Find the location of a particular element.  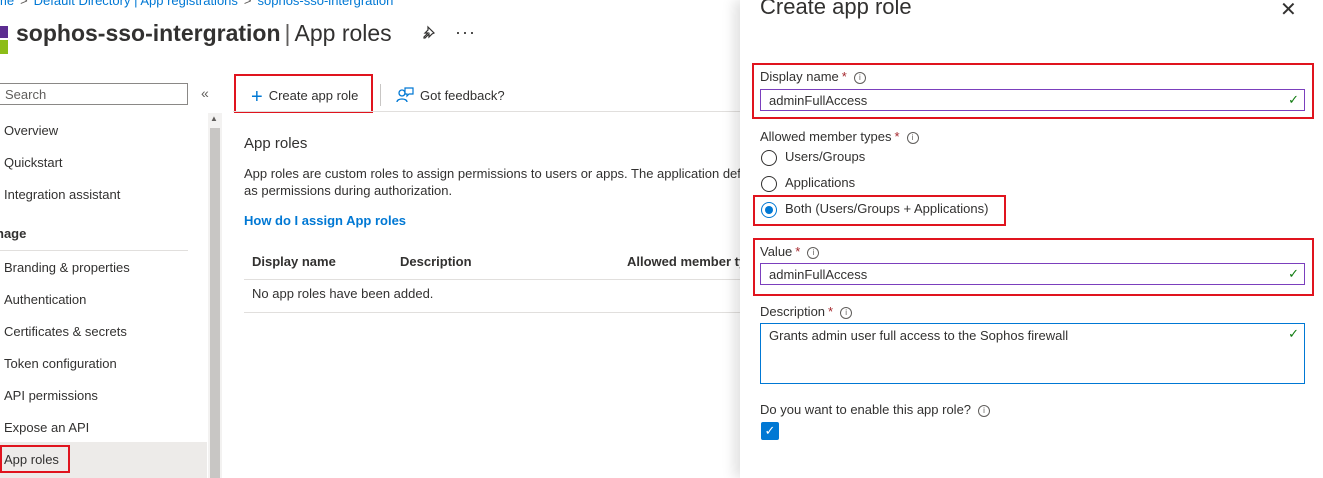

member-types-label-text: Allowed member types is located at coordinates (826, 136).